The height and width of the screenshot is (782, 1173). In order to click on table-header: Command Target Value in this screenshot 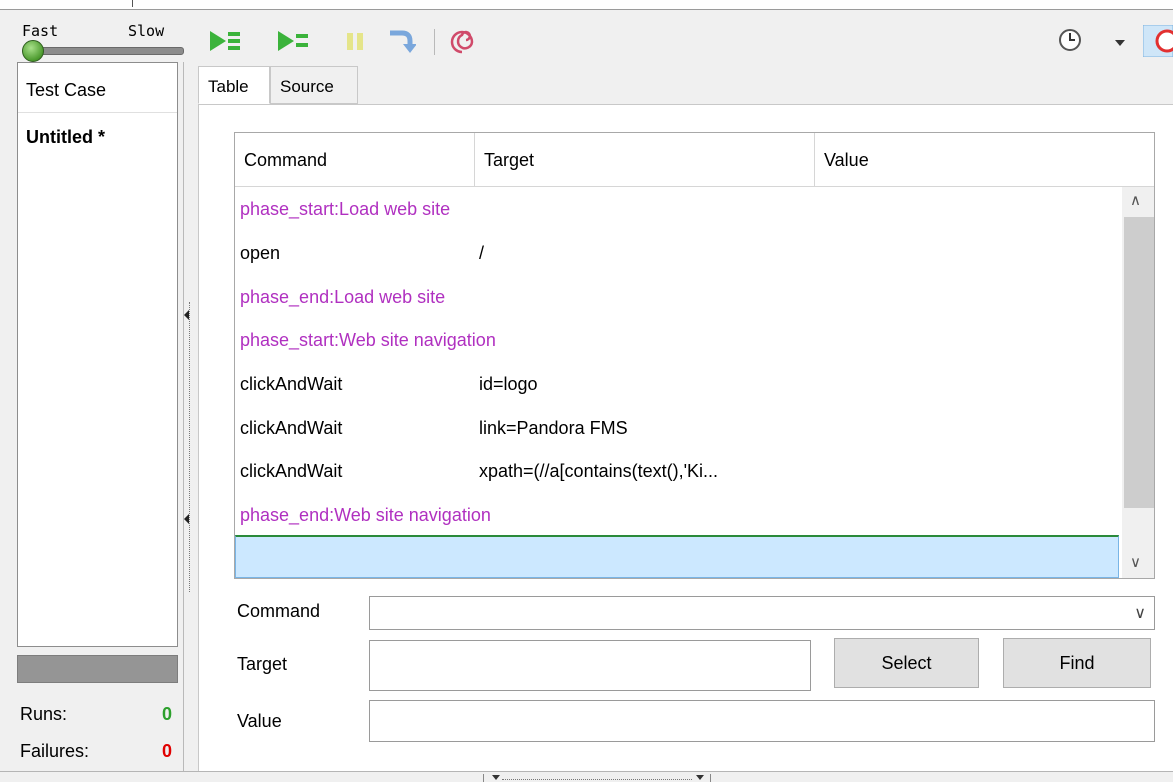, I will do `click(694, 160)`.